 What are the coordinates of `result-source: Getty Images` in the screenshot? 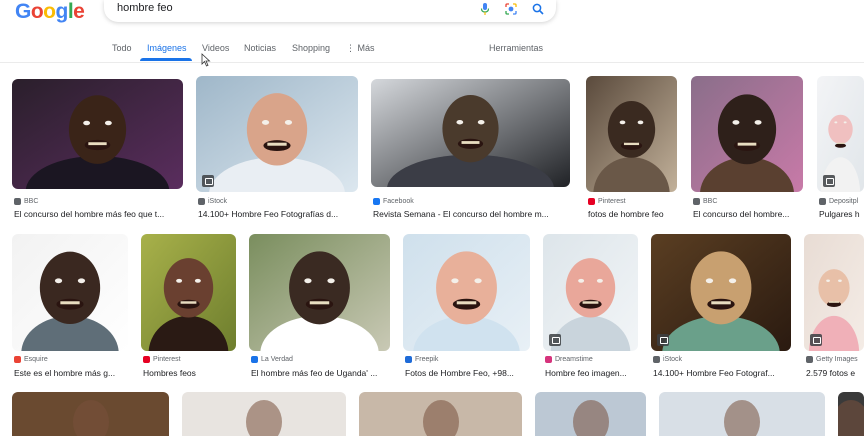 It's located at (832, 359).